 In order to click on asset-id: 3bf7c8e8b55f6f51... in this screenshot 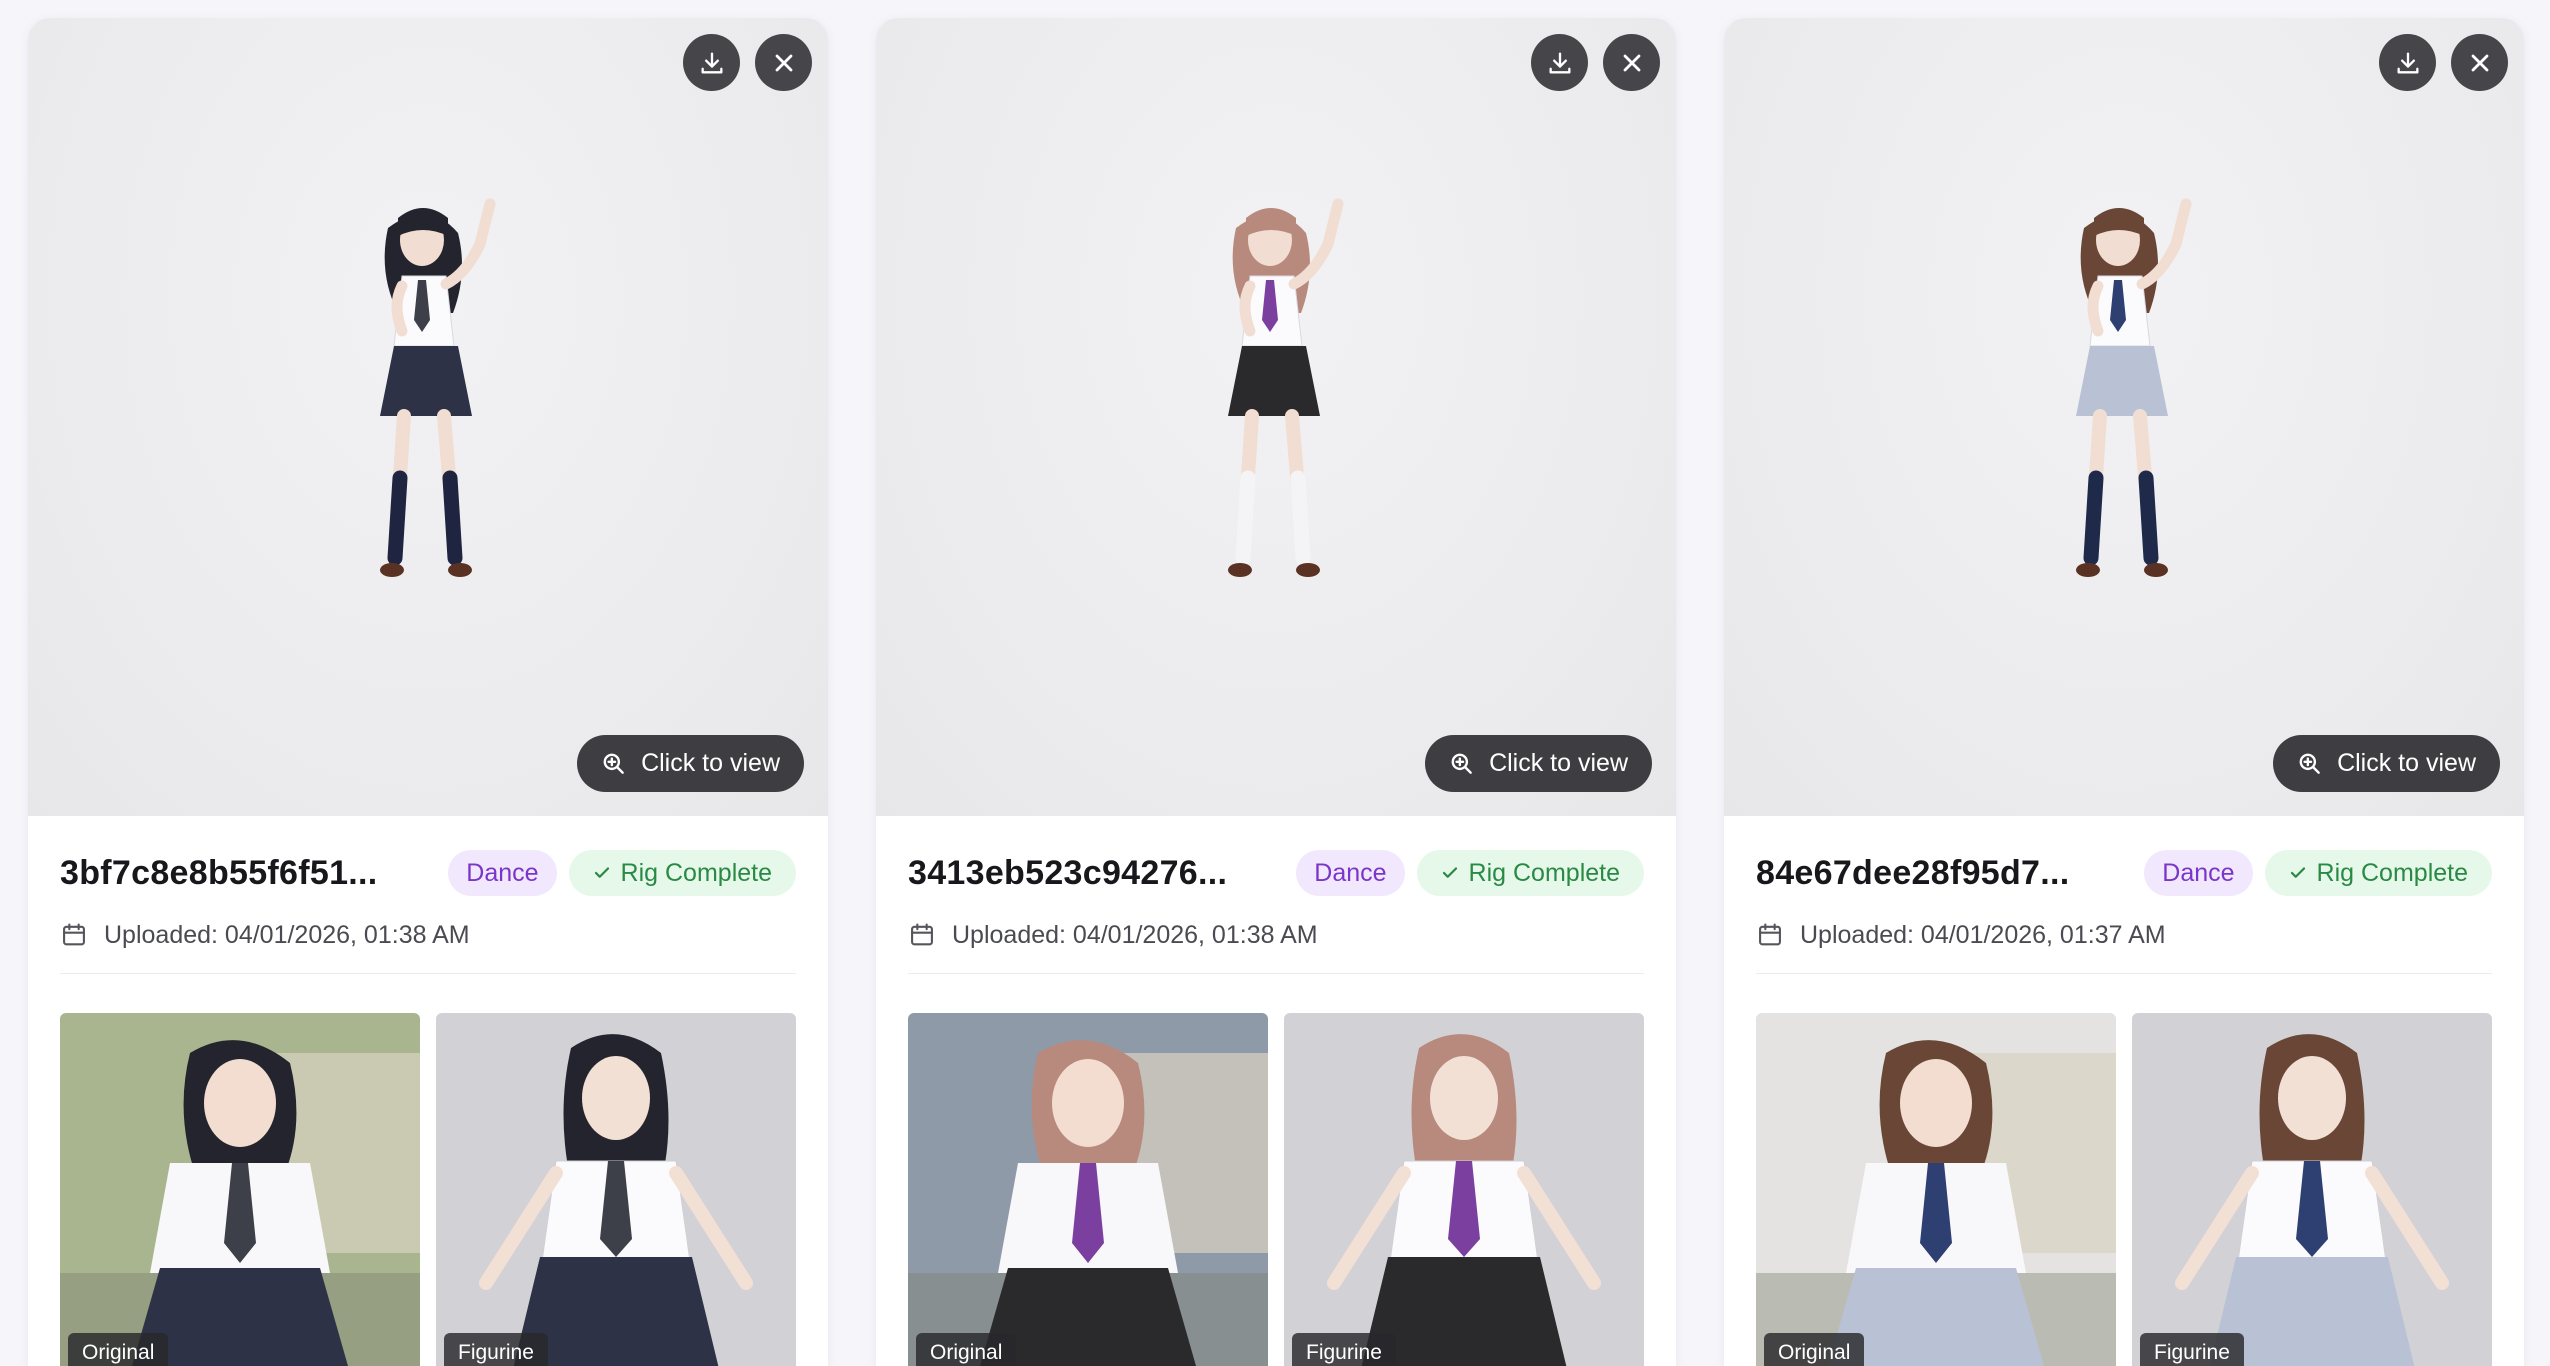, I will do `click(219, 872)`.